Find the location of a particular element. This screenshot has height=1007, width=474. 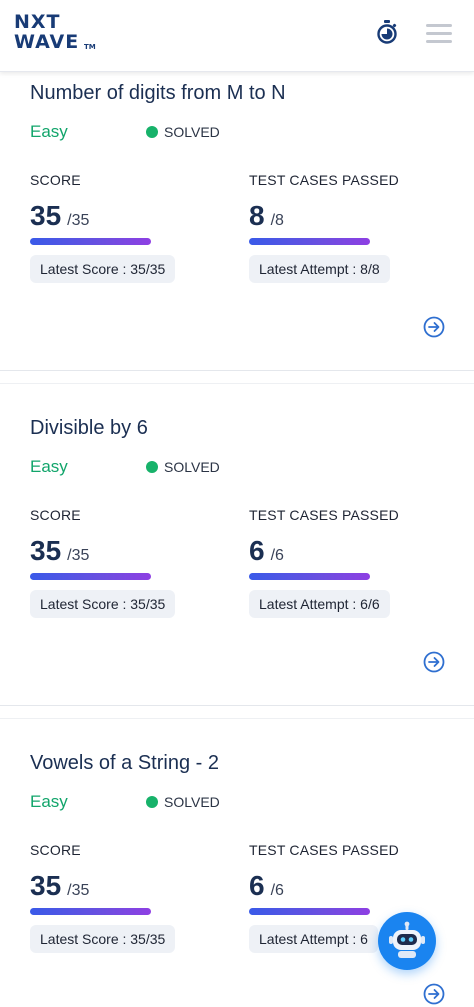

chatbot-button is located at coordinates (407, 941).